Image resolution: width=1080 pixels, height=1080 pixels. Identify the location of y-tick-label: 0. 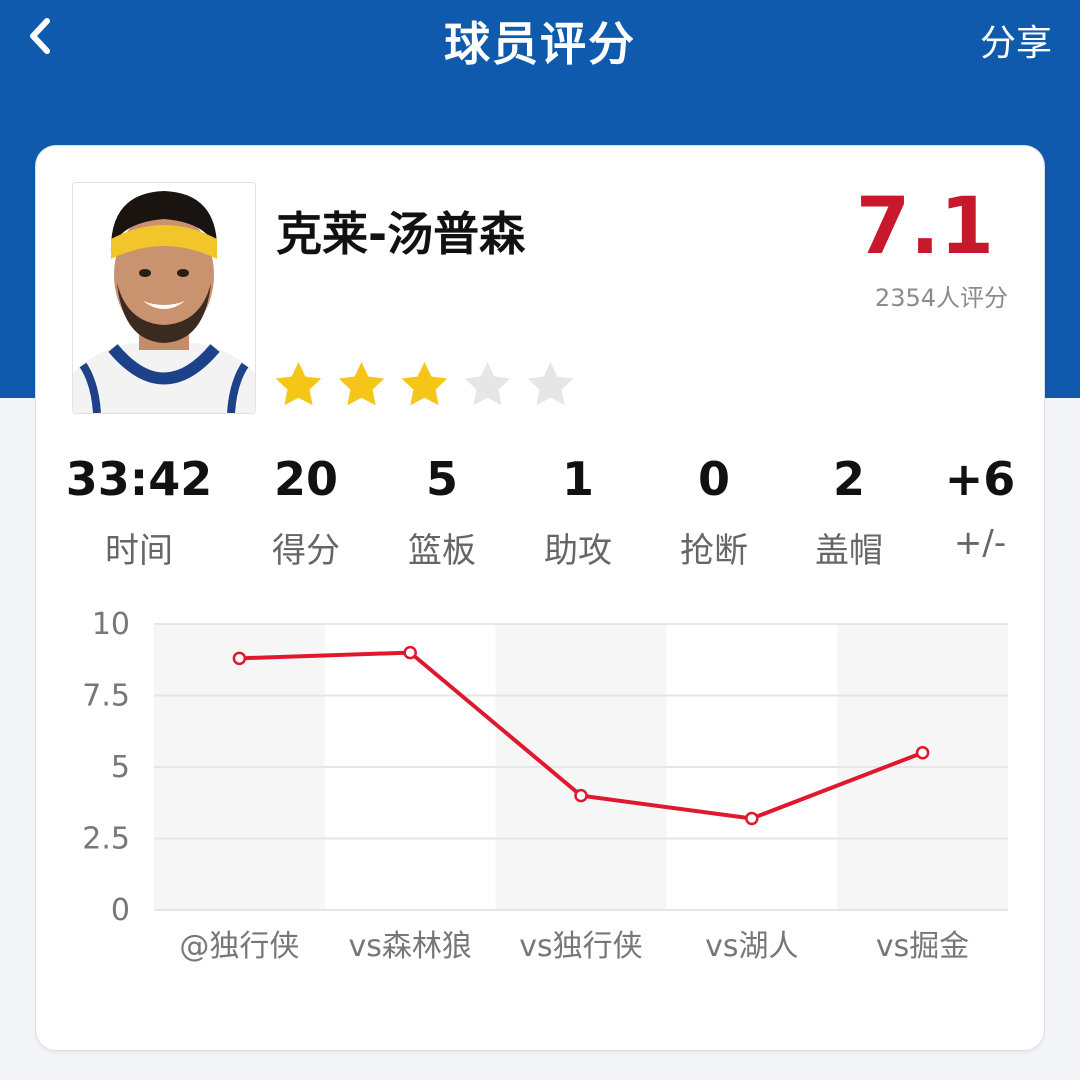
(120, 910).